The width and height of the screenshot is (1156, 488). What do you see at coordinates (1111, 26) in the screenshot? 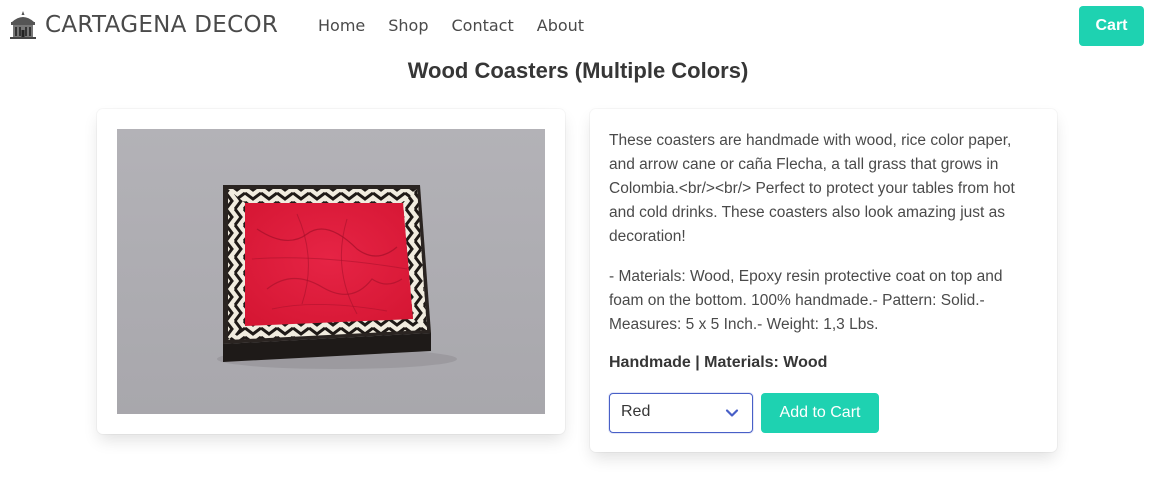
I see `cart-button: Cart` at bounding box center [1111, 26].